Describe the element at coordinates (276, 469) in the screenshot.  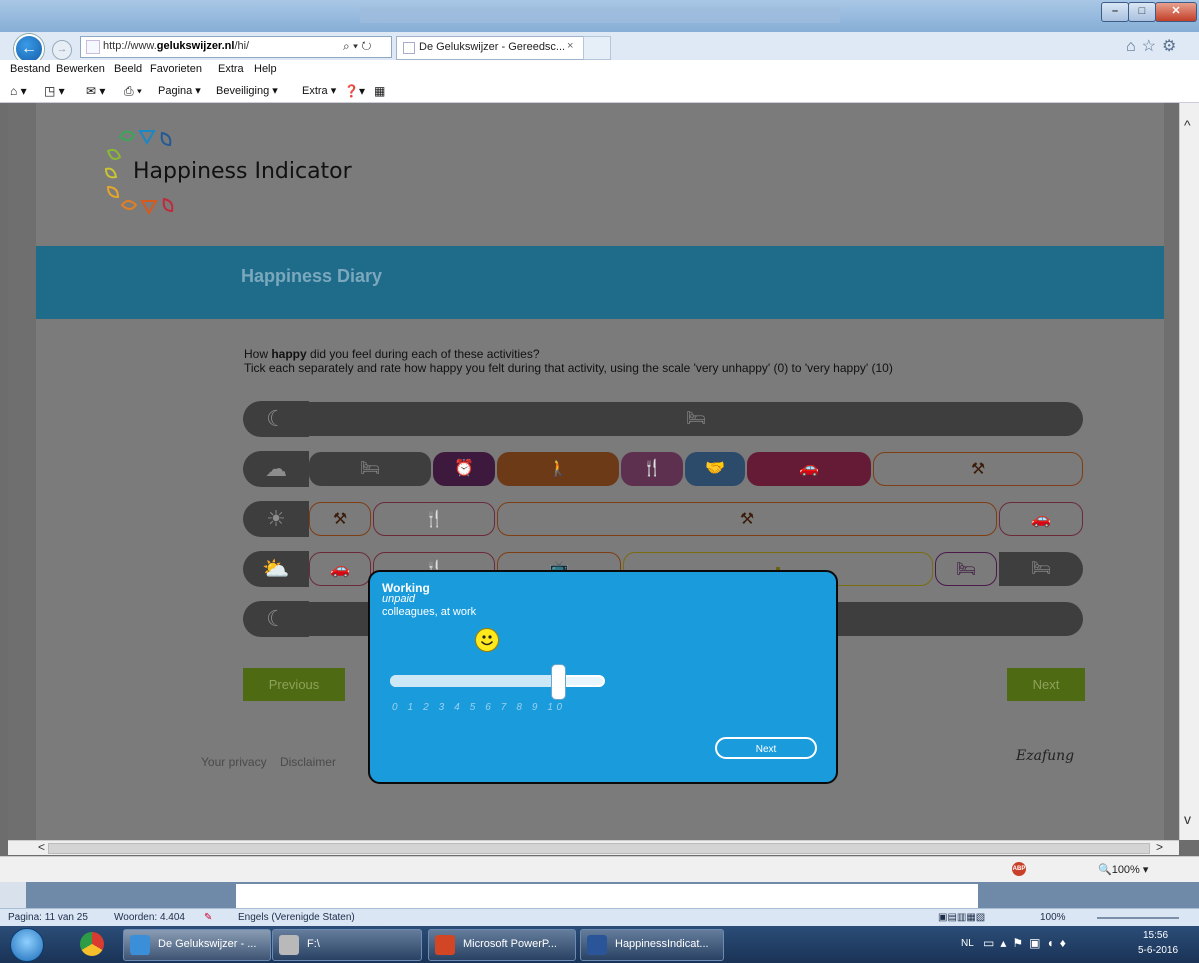
I see `sunrise-icon: ☁` at that location.